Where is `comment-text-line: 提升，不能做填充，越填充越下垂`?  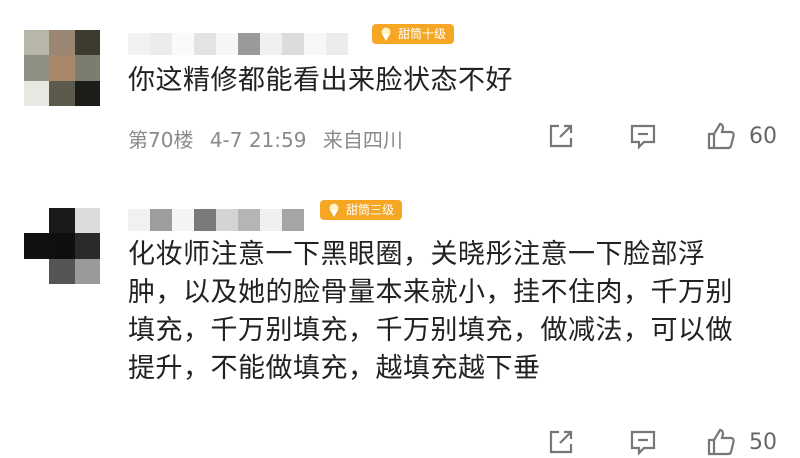 comment-text-line: 提升，不能做填充，越填充越下垂 is located at coordinates (334, 368).